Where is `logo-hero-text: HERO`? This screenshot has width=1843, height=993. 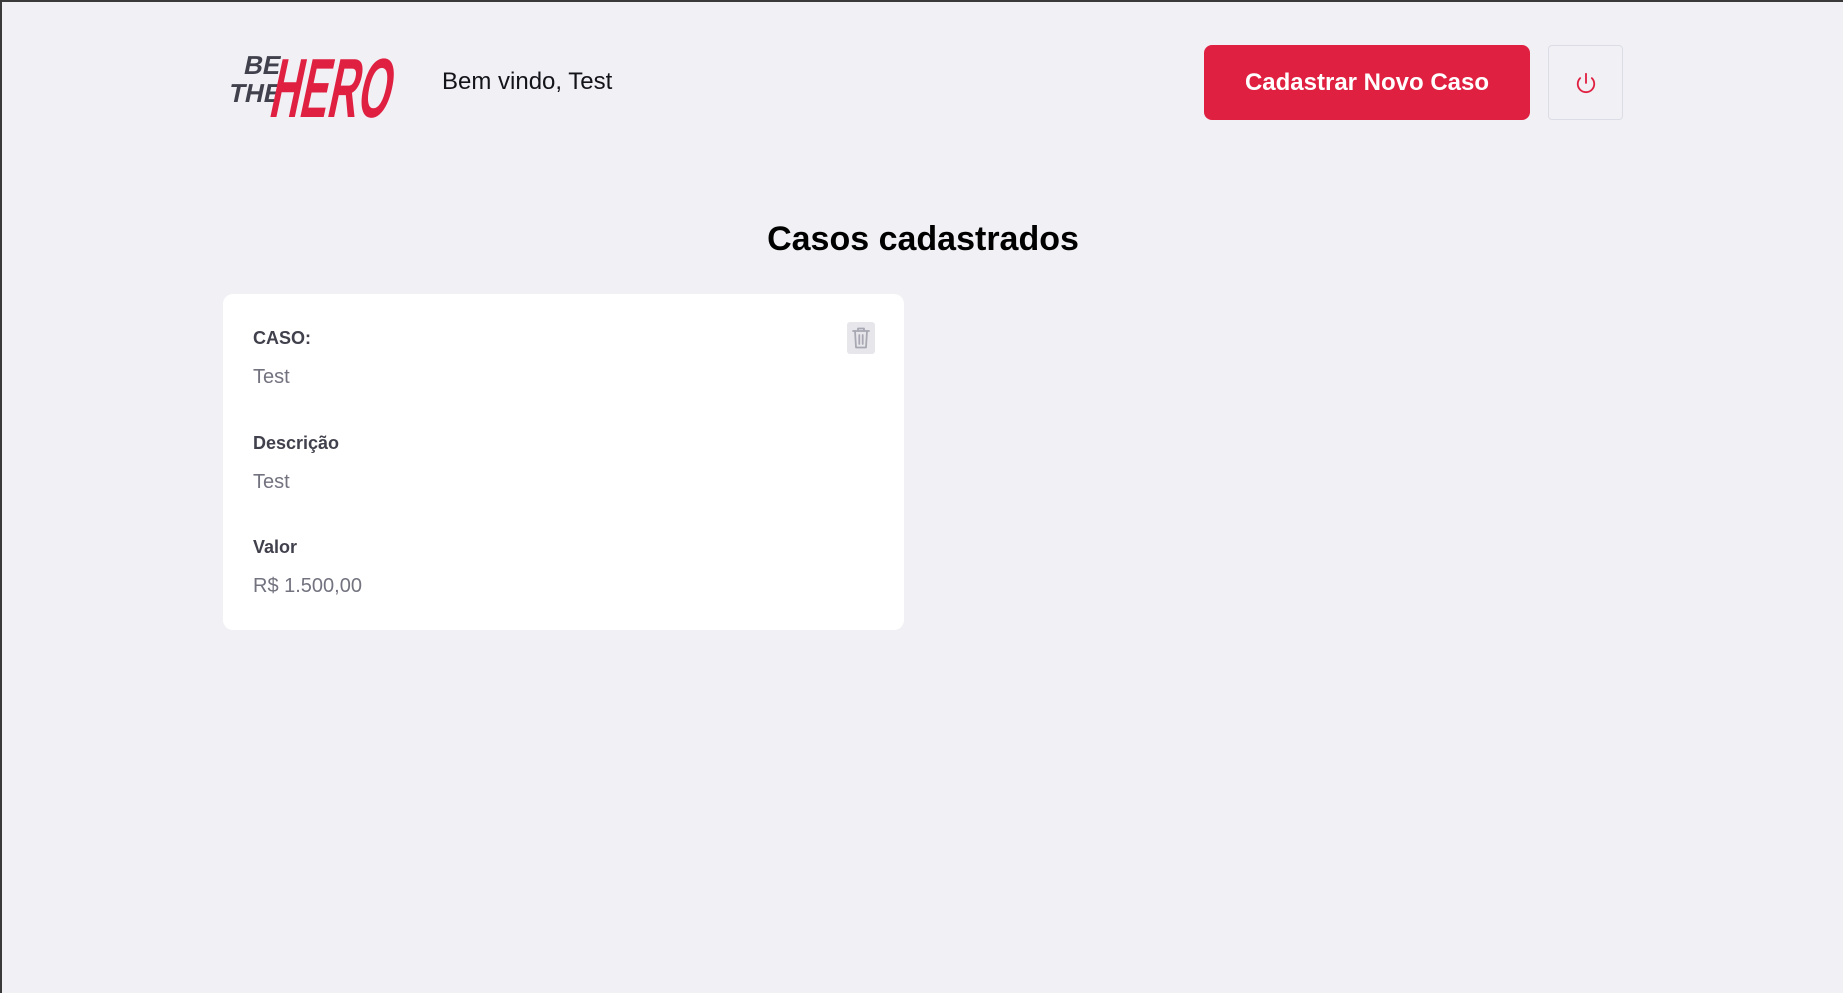 logo-hero-text: HERO is located at coordinates (334, 82).